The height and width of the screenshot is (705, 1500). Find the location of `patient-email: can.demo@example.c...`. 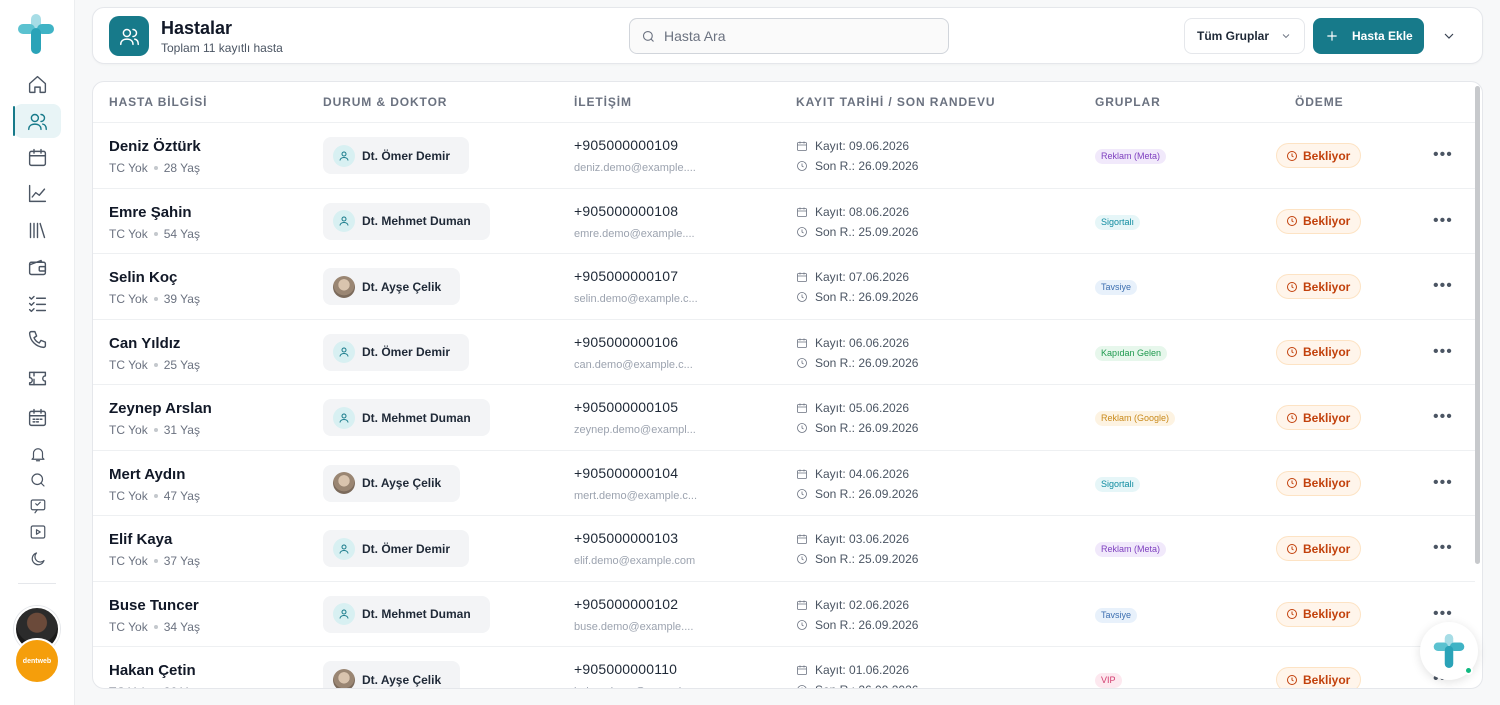

patient-email: can.demo@example.c... is located at coordinates (633, 365).